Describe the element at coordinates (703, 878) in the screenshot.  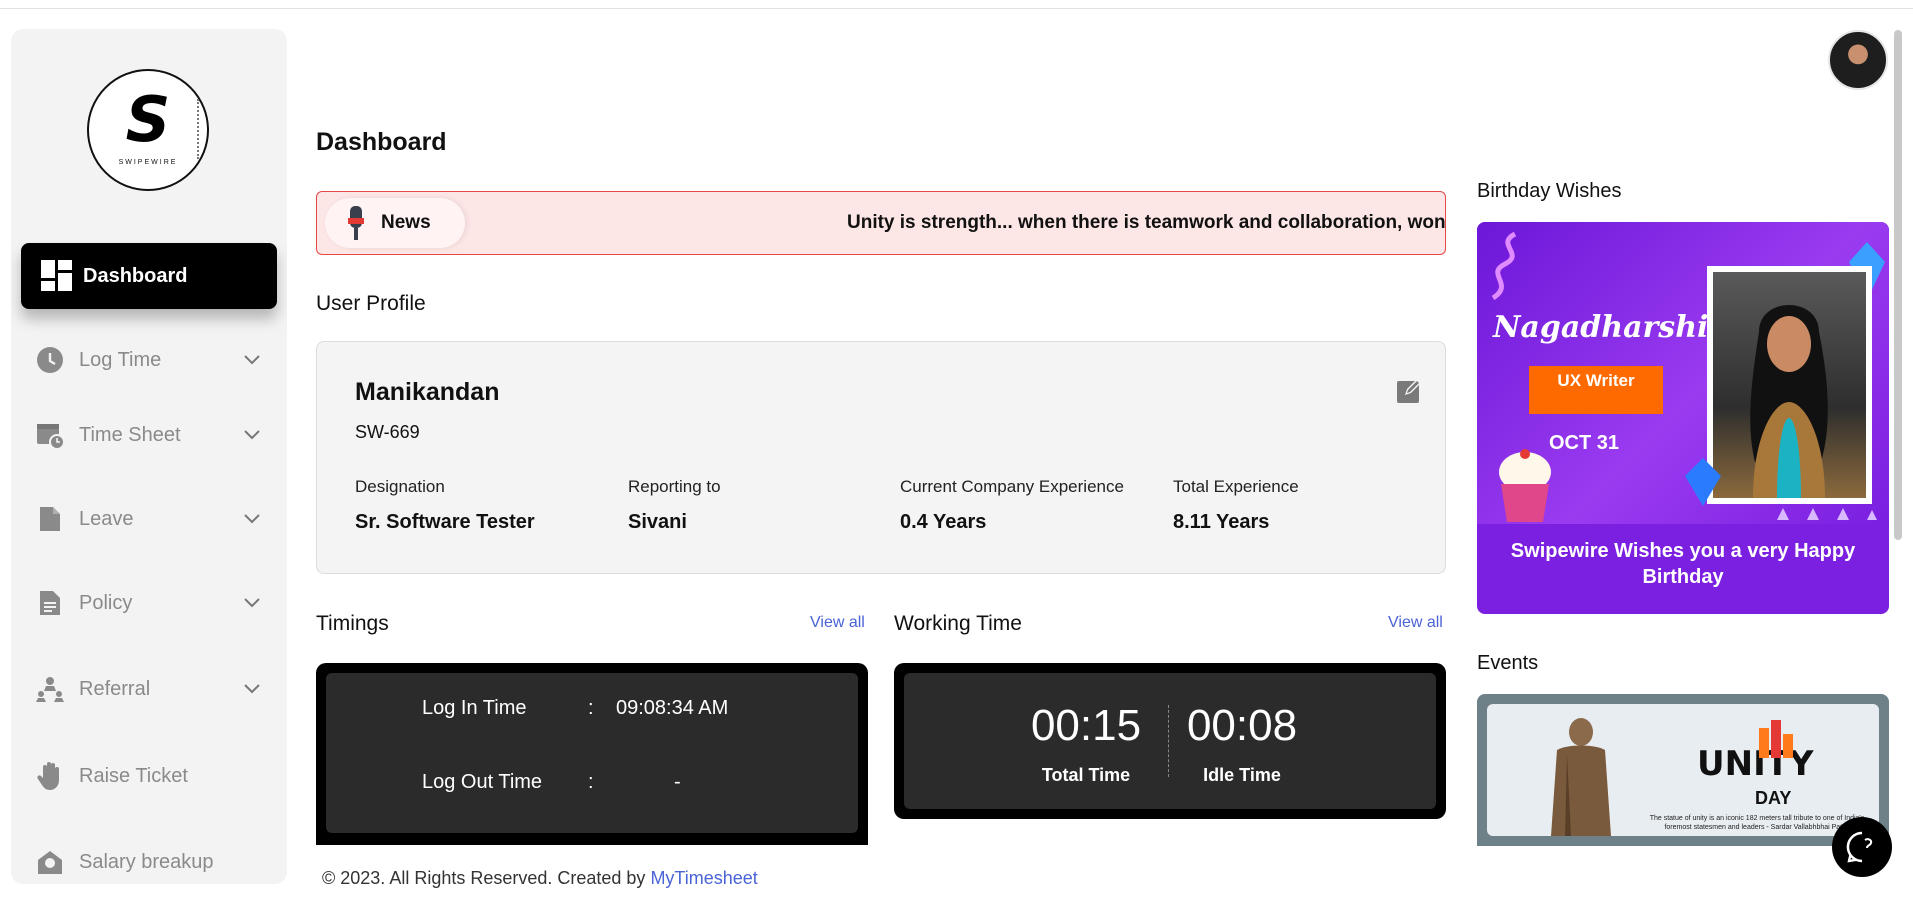
I see `footer-link: MyTimesheet` at that location.